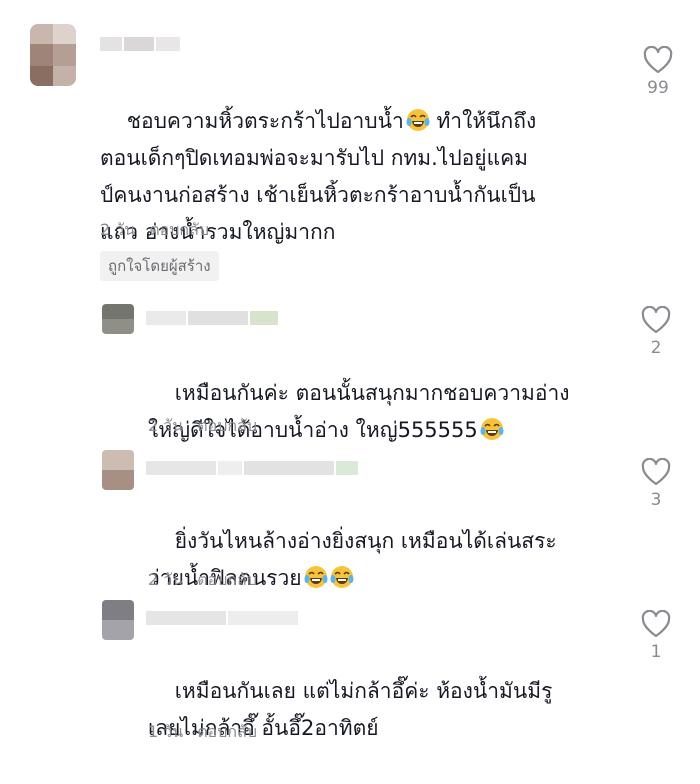 The width and height of the screenshot is (700, 784). I want to click on like-button: 2, so click(656, 332).